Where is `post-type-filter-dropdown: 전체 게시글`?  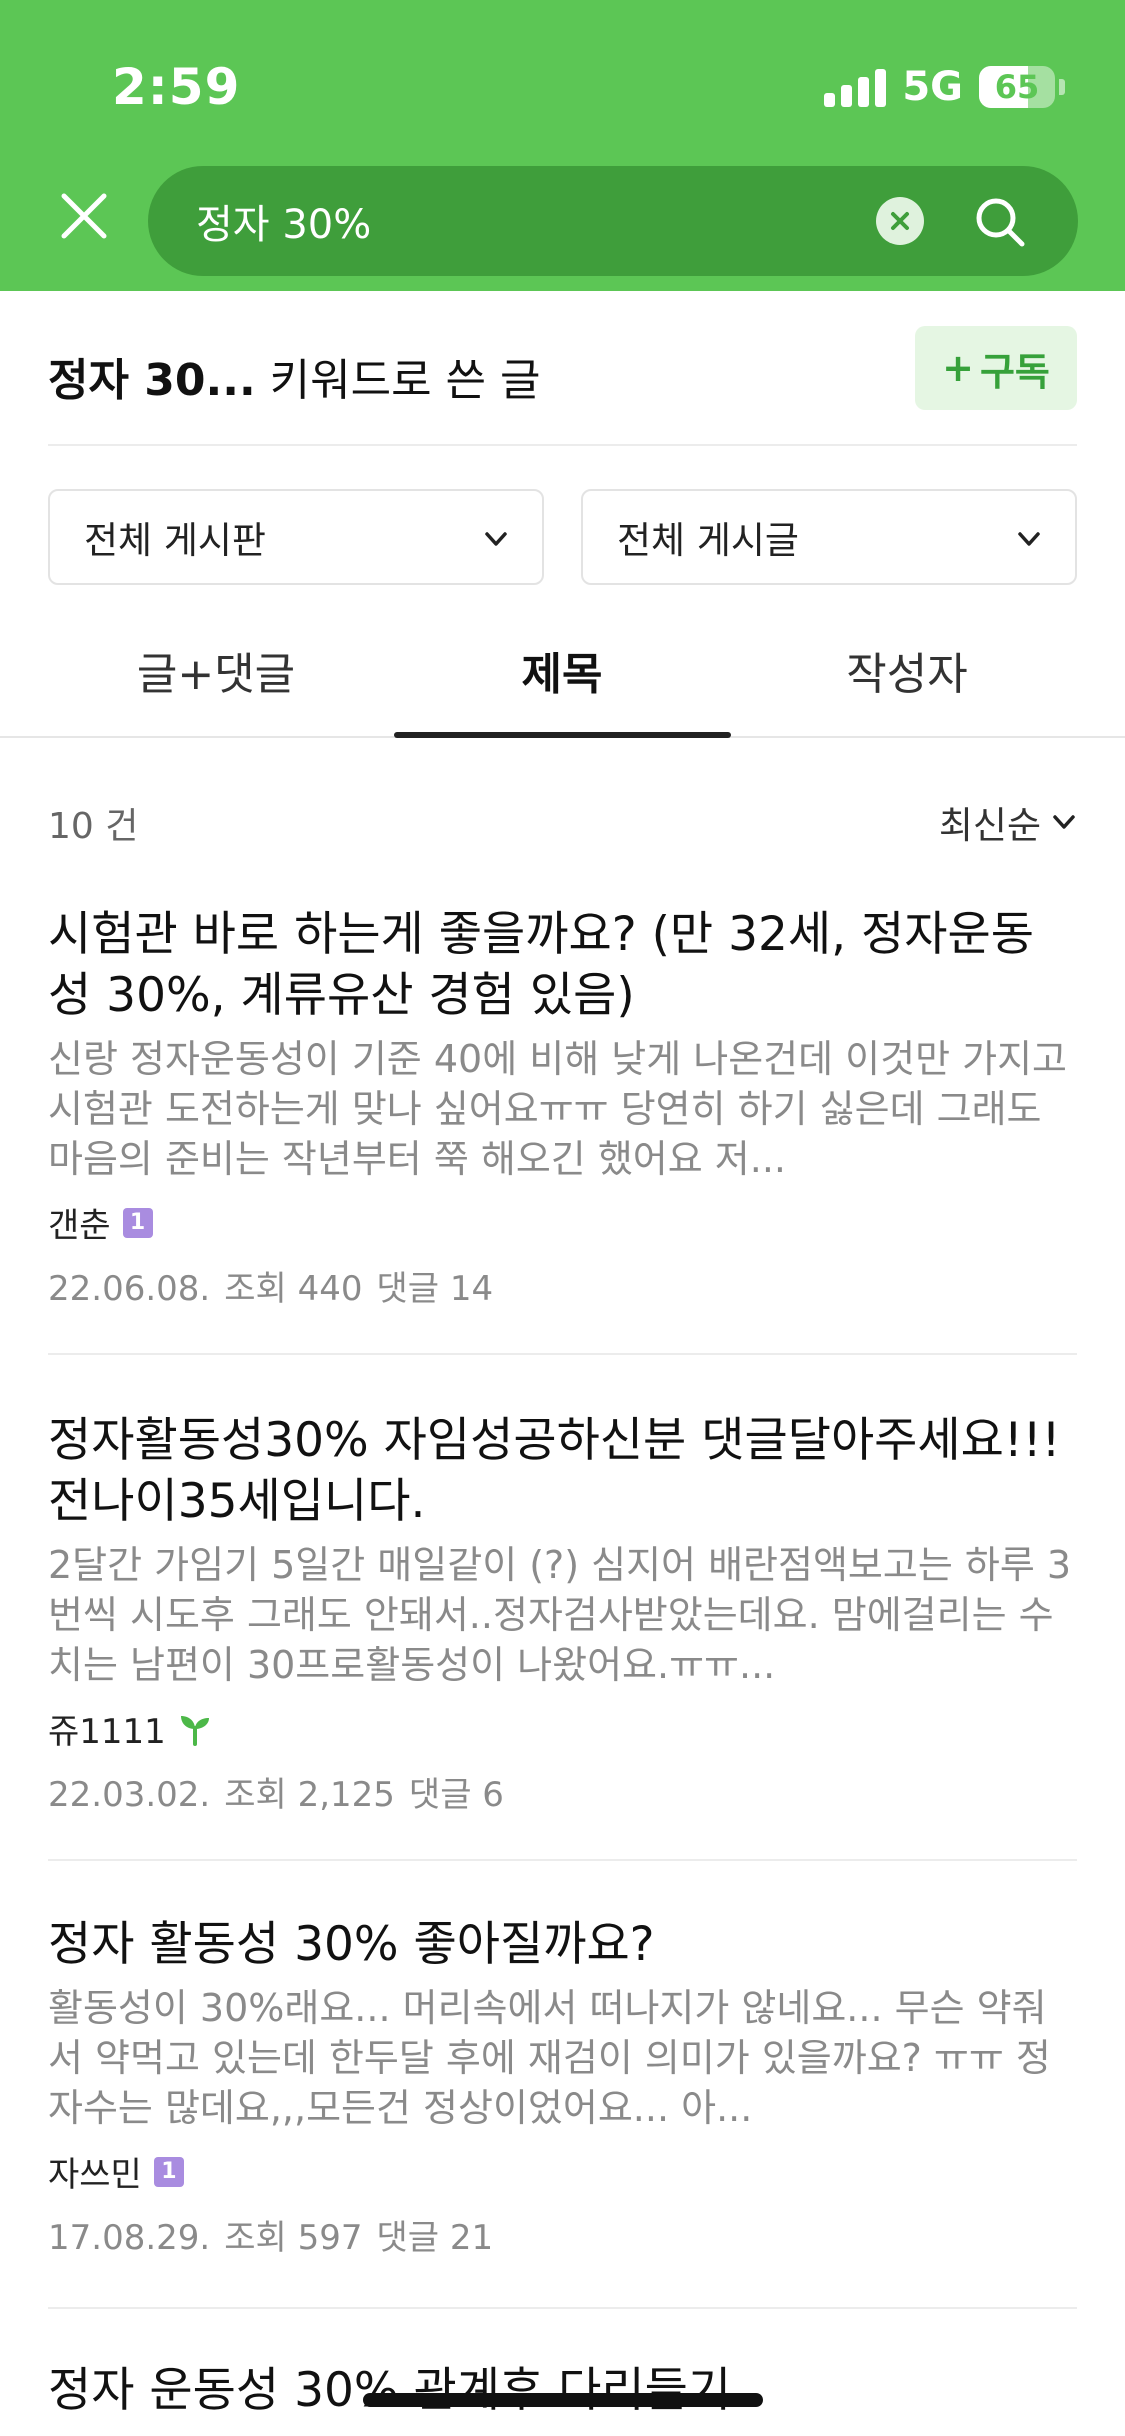 post-type-filter-dropdown: 전체 게시글 is located at coordinates (829, 537).